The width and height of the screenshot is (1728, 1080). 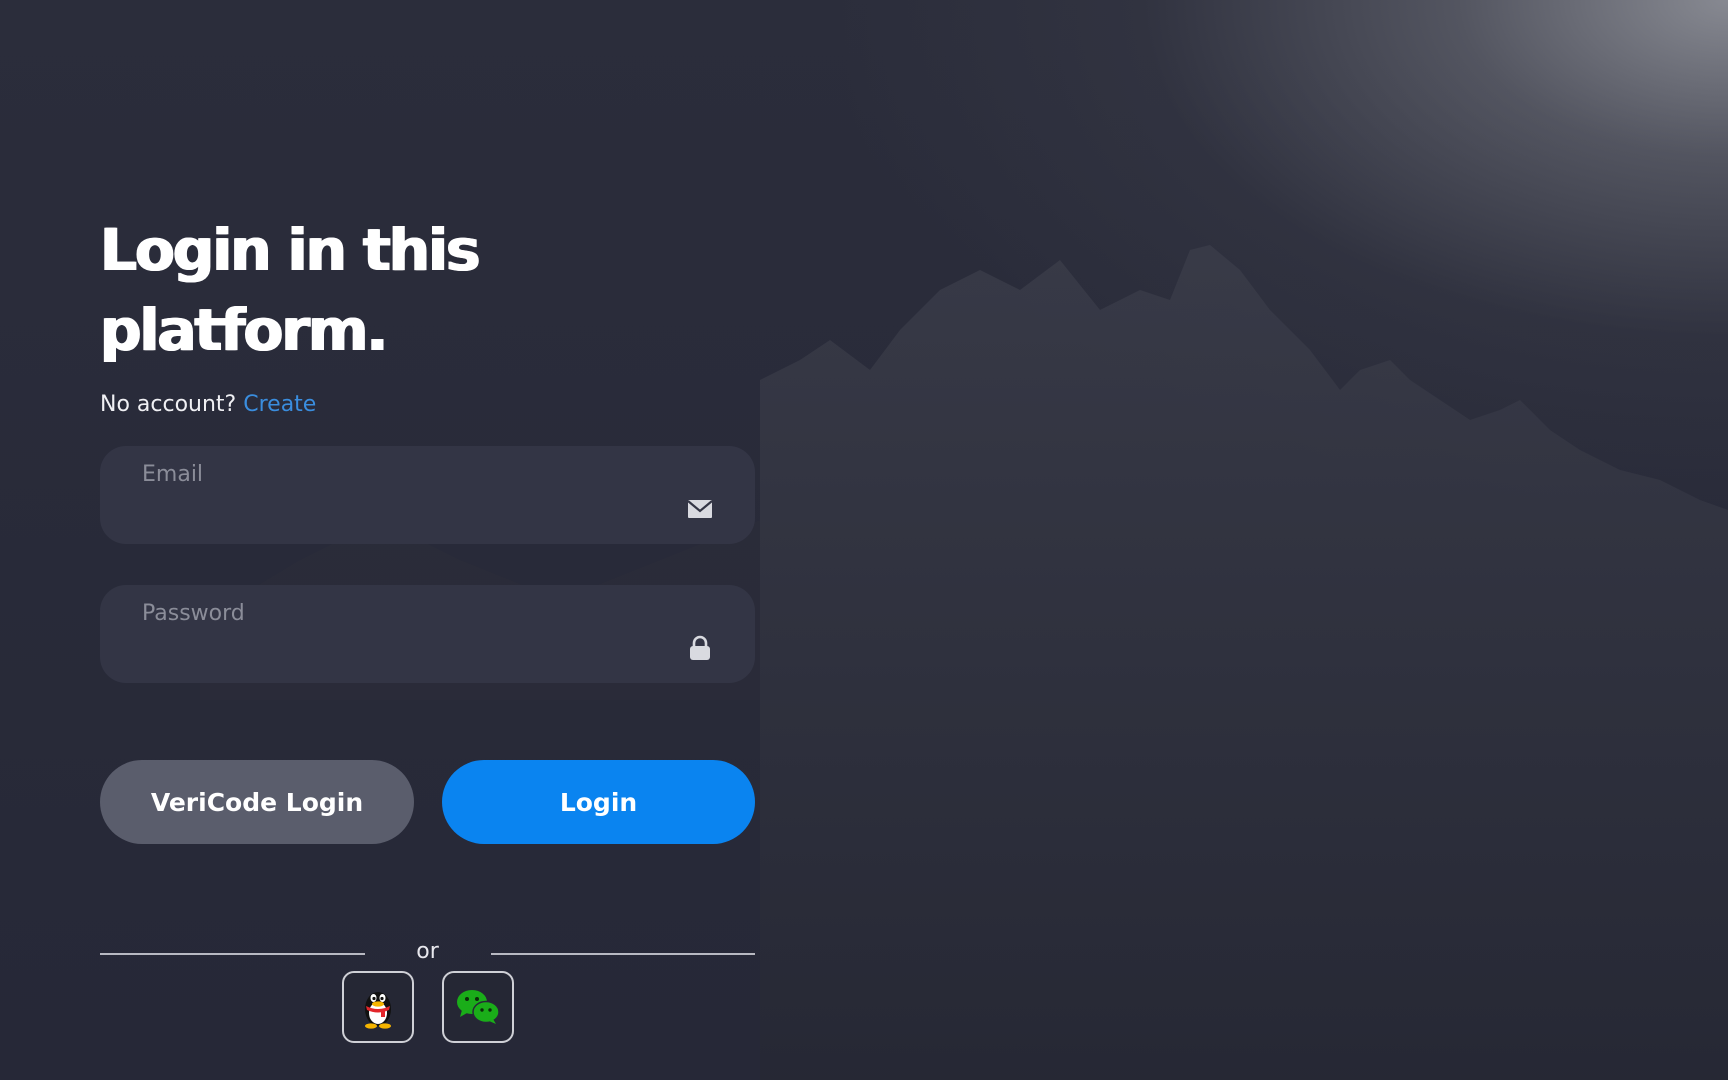 What do you see at coordinates (598, 802) in the screenshot?
I see `login-button: Login` at bounding box center [598, 802].